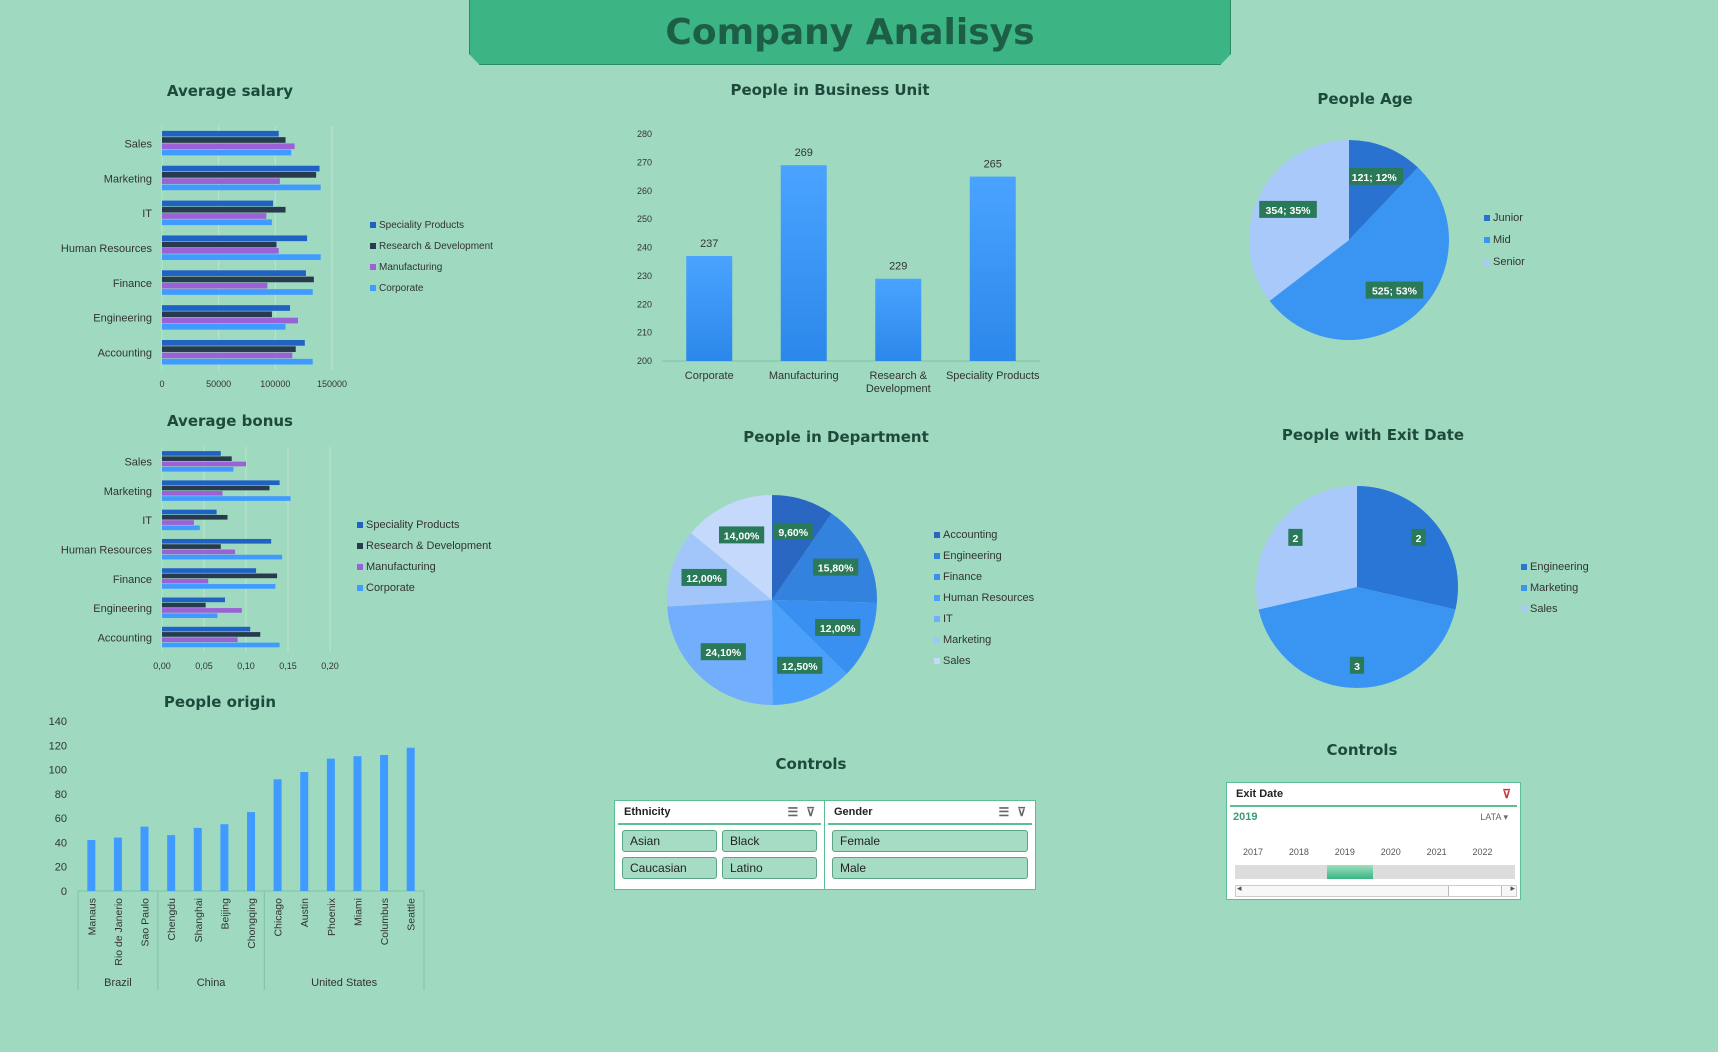 The width and height of the screenshot is (1718, 1052). What do you see at coordinates (118, 983) in the screenshot?
I see `group-label: Brazil` at bounding box center [118, 983].